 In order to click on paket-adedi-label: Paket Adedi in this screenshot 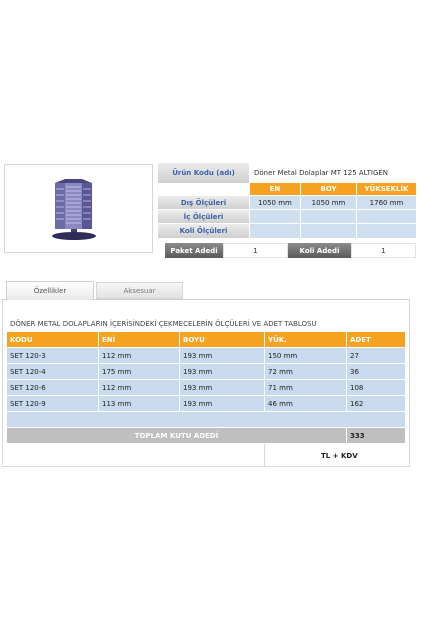, I will do `click(194, 250)`.